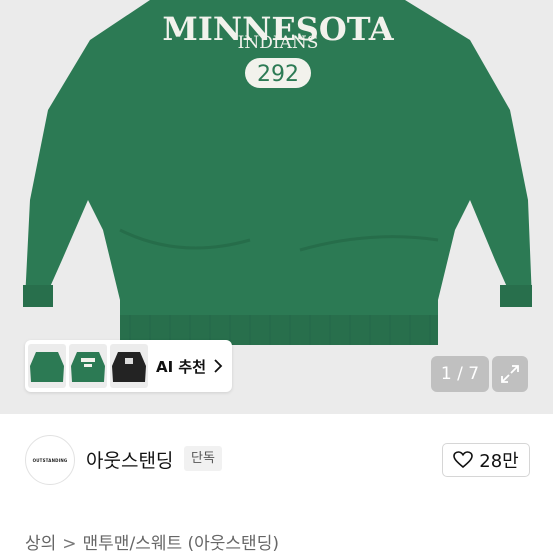 This screenshot has width=553, height=554. Describe the element at coordinates (218, 366) in the screenshot. I see `chevron-right-icon` at that location.